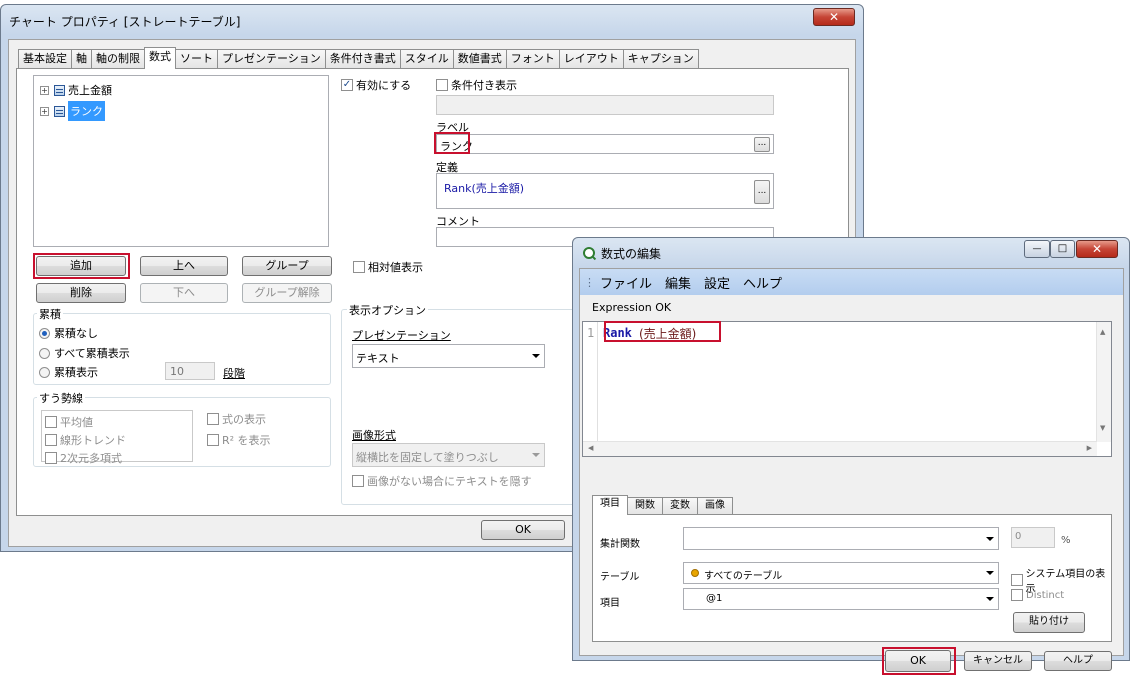 The height and width of the screenshot is (675, 1131). What do you see at coordinates (1089, 448) in the screenshot?
I see `scroll-right-icon: ▶` at bounding box center [1089, 448].